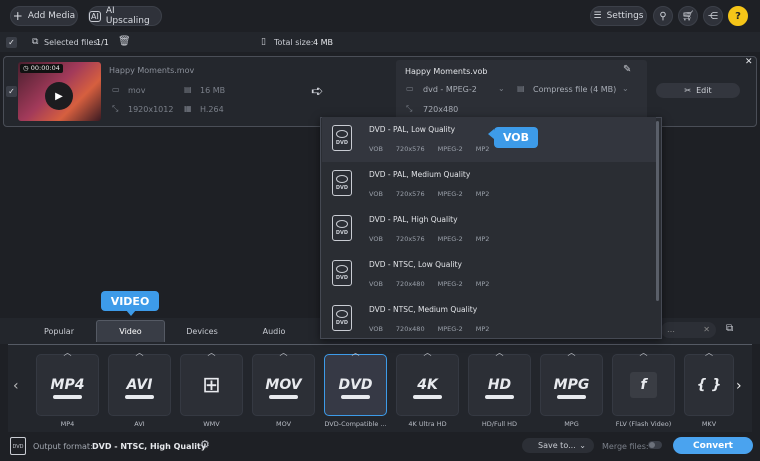 This screenshot has width=760, height=461. What do you see at coordinates (709, 424) in the screenshot?
I see `format-label-mkv: MKV` at bounding box center [709, 424].